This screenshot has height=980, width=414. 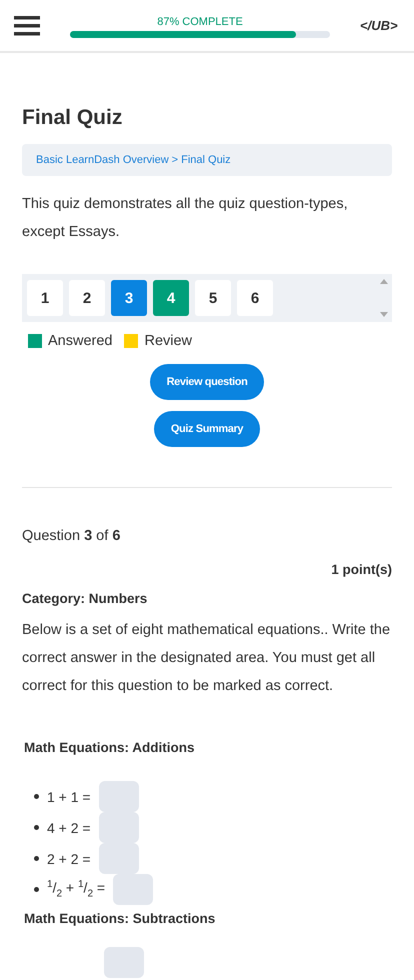 I want to click on question-number-button: 1, so click(x=45, y=298).